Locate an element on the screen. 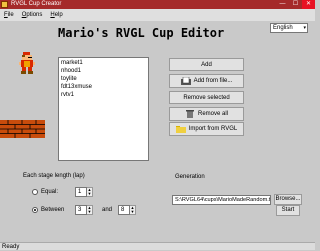 The width and height of the screenshot is (320, 251). between-radio is located at coordinates (35, 210).